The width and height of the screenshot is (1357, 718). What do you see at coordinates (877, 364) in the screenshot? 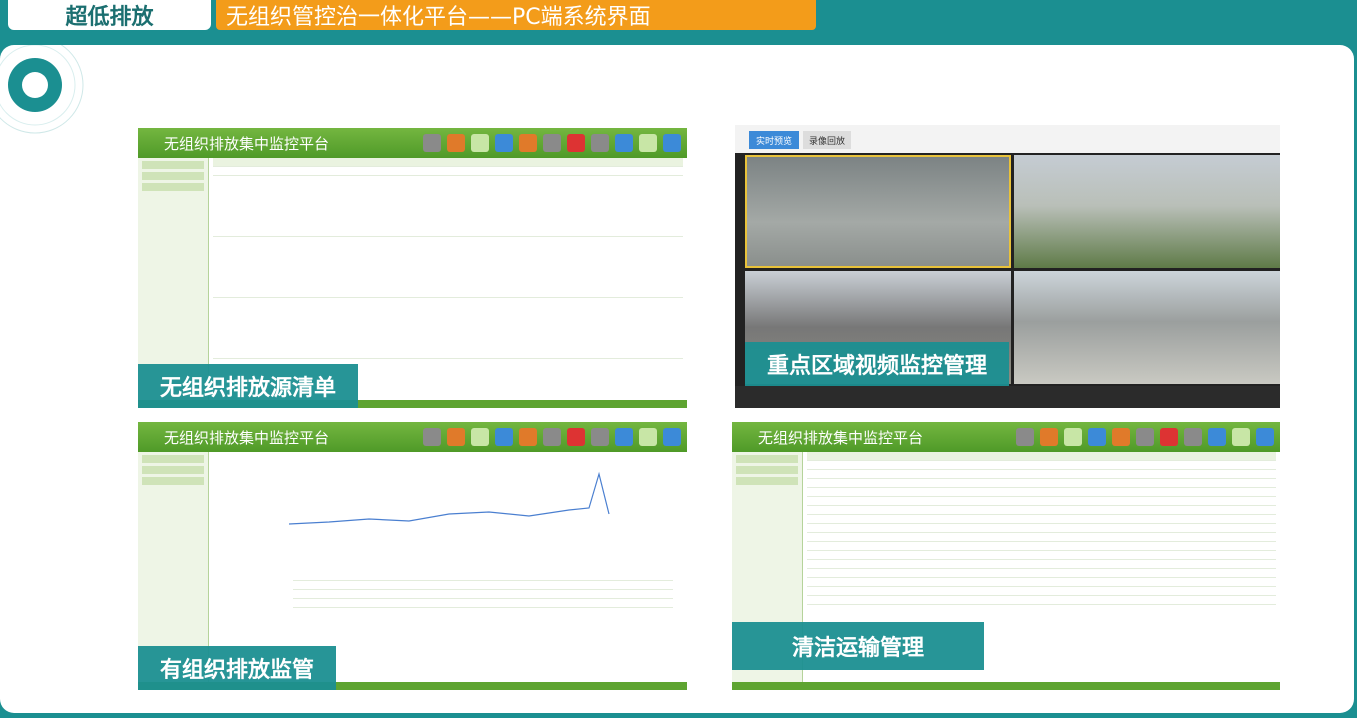
I see `caption-video: 重点区域视频监控管理` at bounding box center [877, 364].